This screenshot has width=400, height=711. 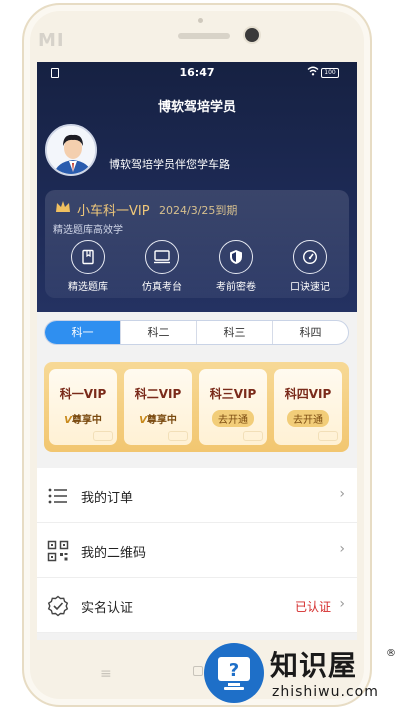 I want to click on feature-exam-papers: 考前密卷, so click(x=236, y=266).